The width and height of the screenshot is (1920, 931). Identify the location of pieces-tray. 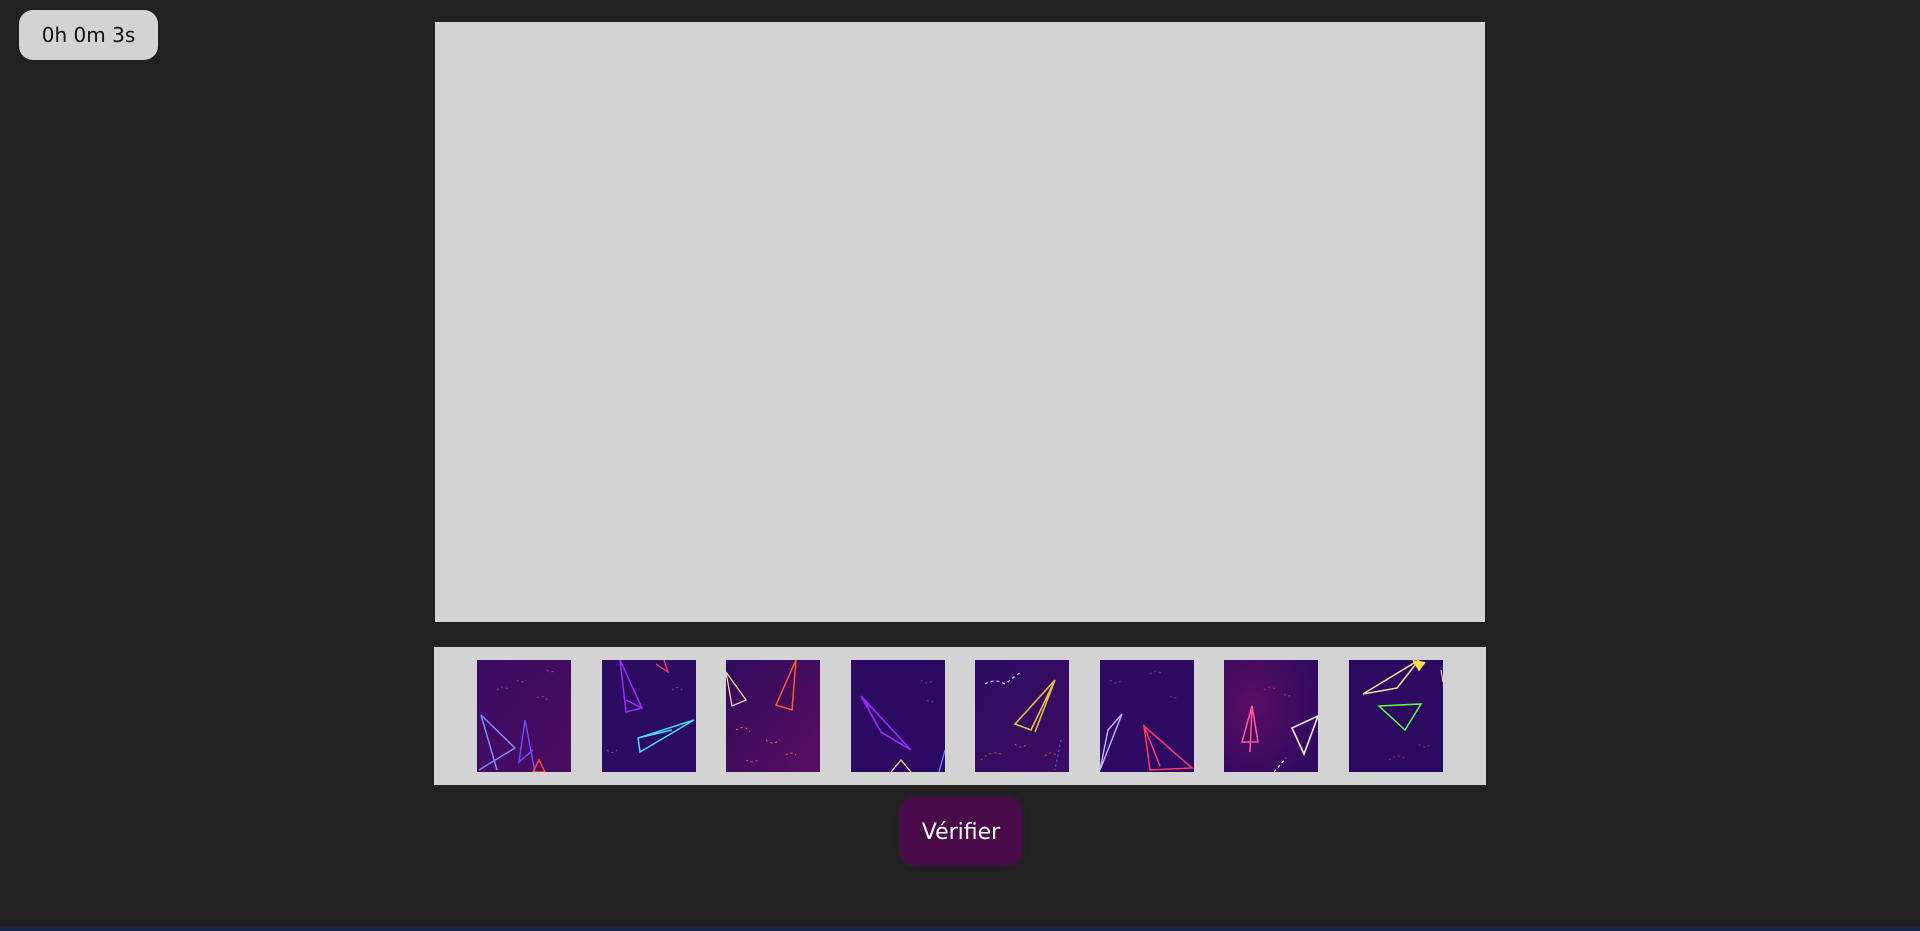
(960, 716).